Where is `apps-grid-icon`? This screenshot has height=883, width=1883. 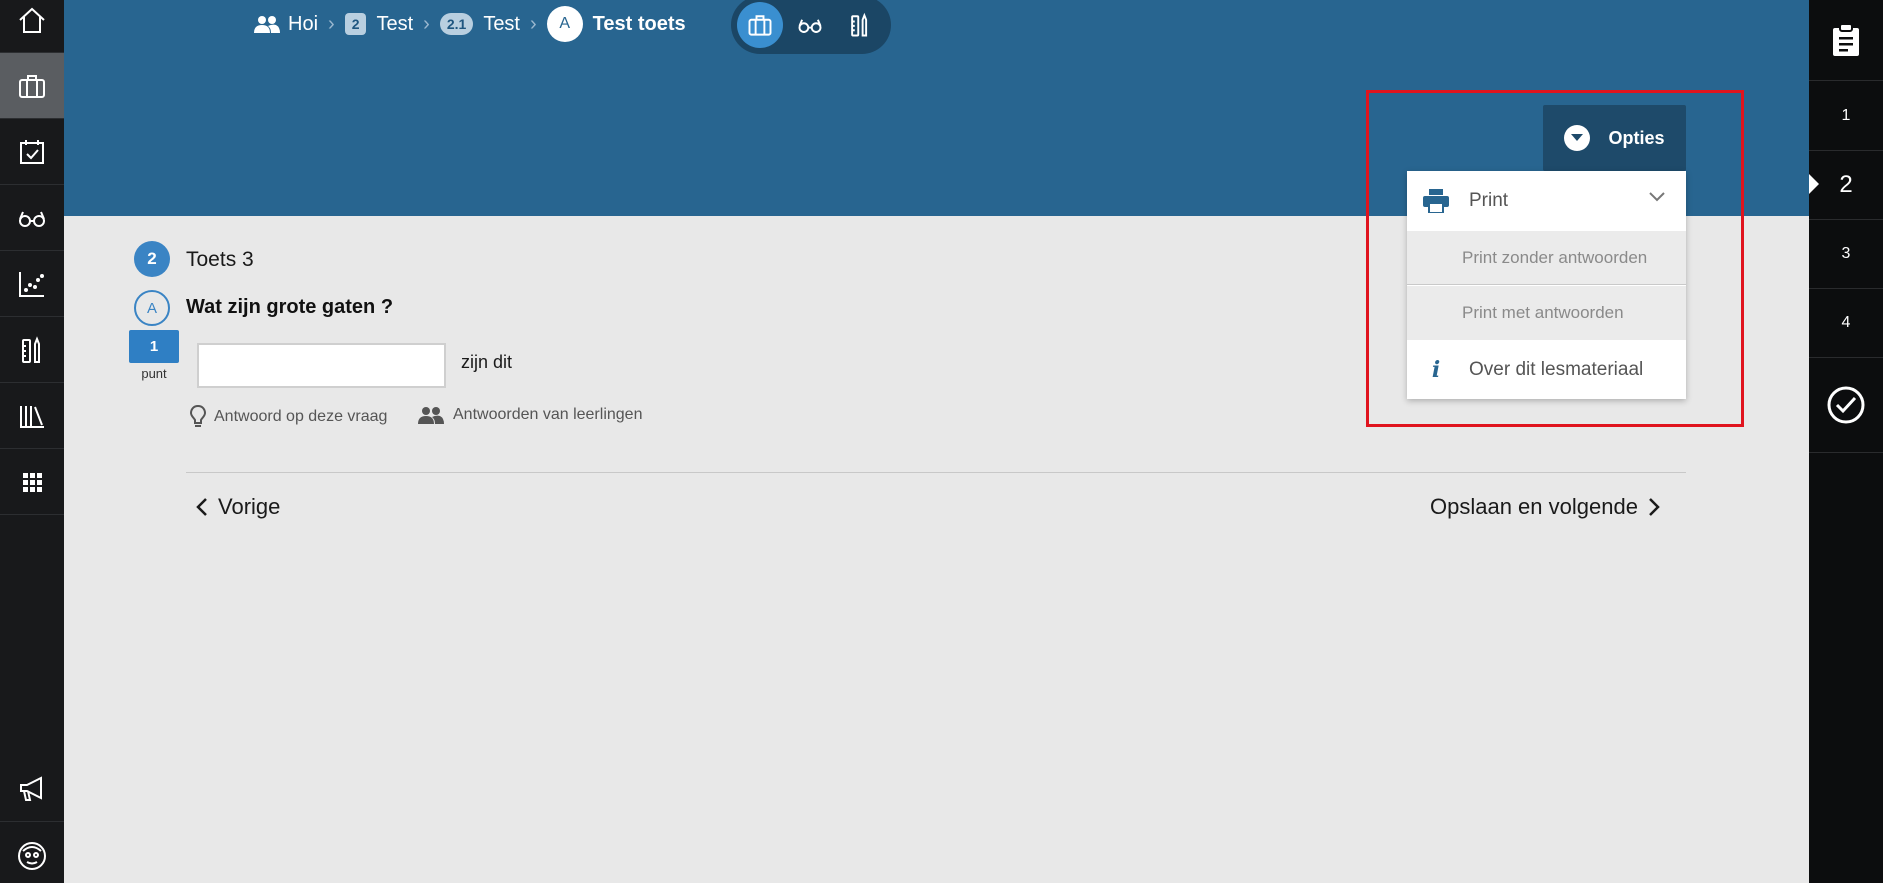
apps-grid-icon is located at coordinates (32, 482).